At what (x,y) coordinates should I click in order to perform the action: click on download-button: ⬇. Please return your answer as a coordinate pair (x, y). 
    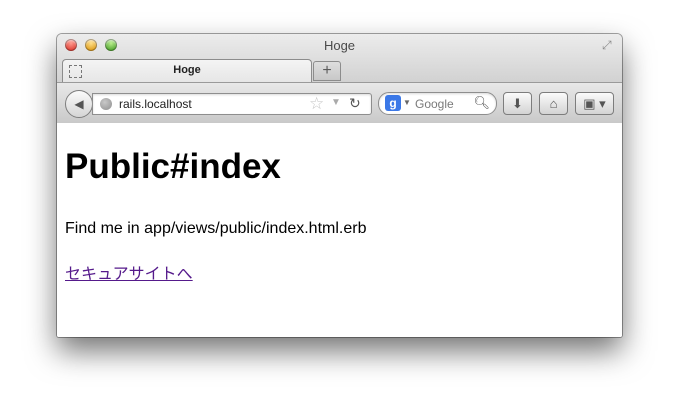
    Looking at the image, I should click on (517, 103).